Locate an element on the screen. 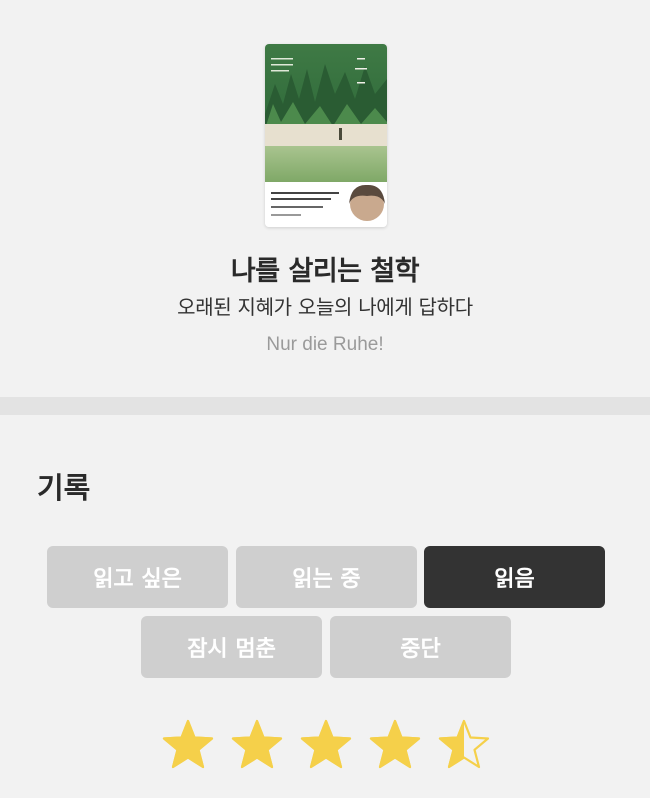  book-subtitle: 오래된 지혜가 오늘의 나에게 답하다 is located at coordinates (325, 307).